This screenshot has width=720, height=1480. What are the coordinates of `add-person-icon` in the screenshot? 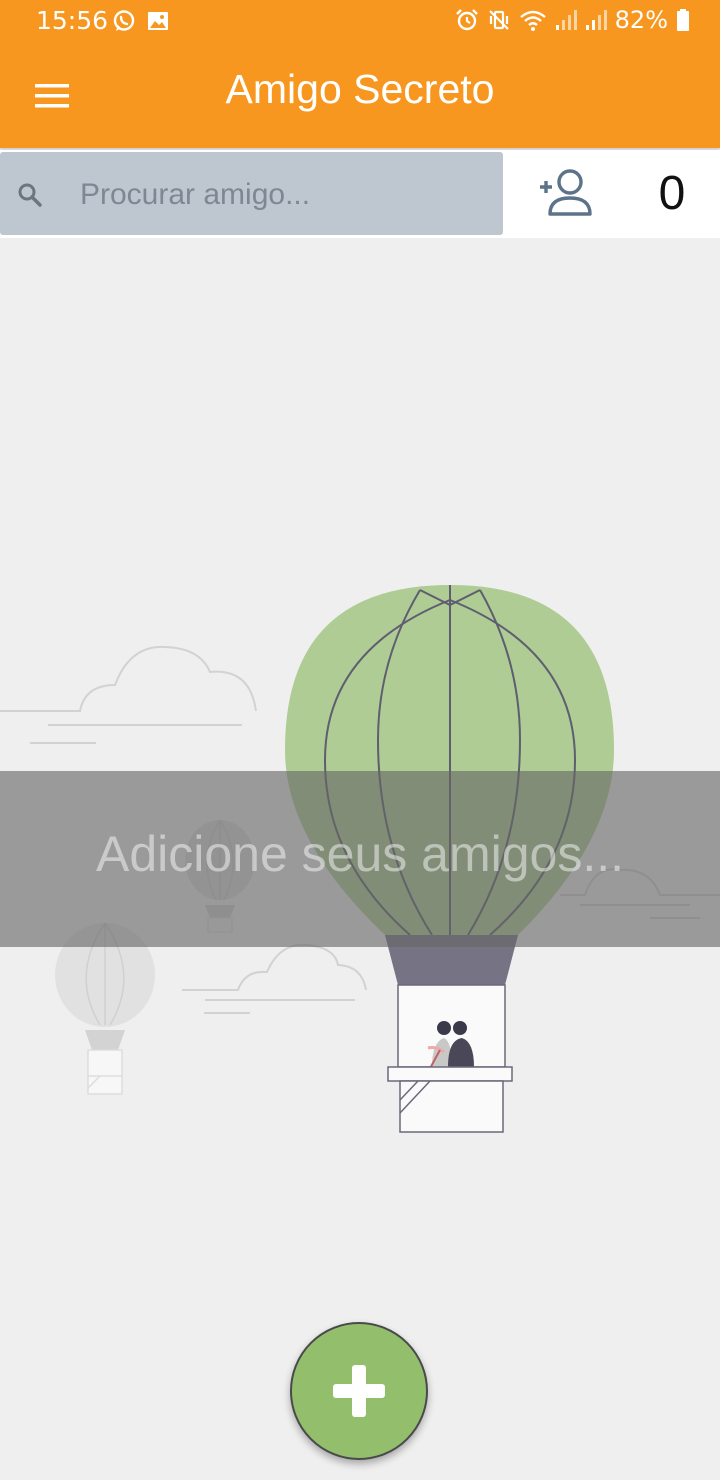 It's located at (566, 196).